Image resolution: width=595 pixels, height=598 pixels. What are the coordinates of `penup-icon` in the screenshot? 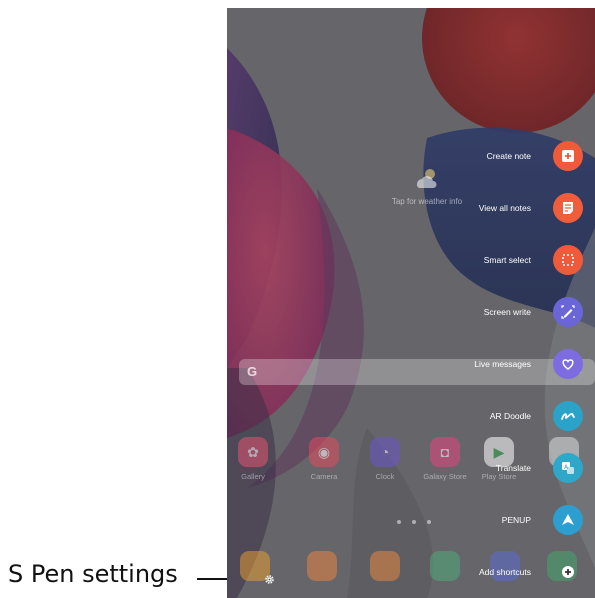 It's located at (568, 520).